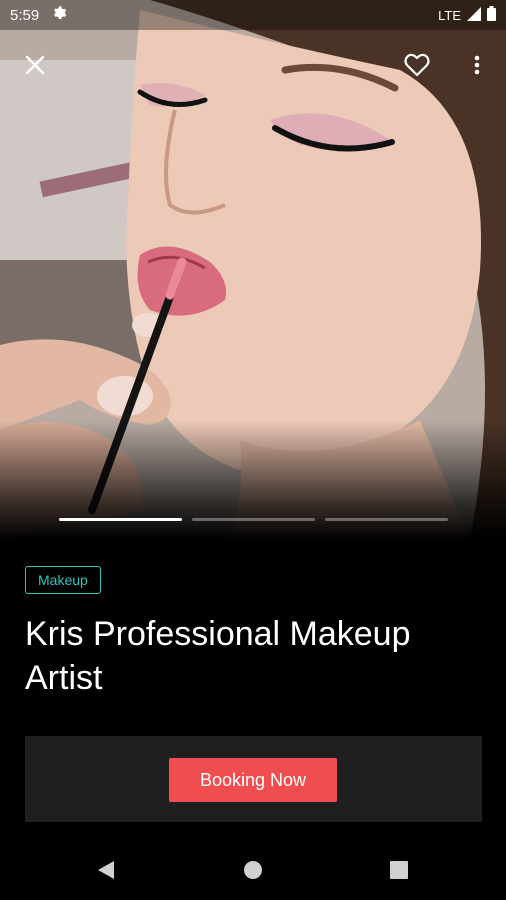 Image resolution: width=506 pixels, height=900 pixels. What do you see at coordinates (218, 656) in the screenshot?
I see `listing-title: Kris Professional Makeup Artist` at bounding box center [218, 656].